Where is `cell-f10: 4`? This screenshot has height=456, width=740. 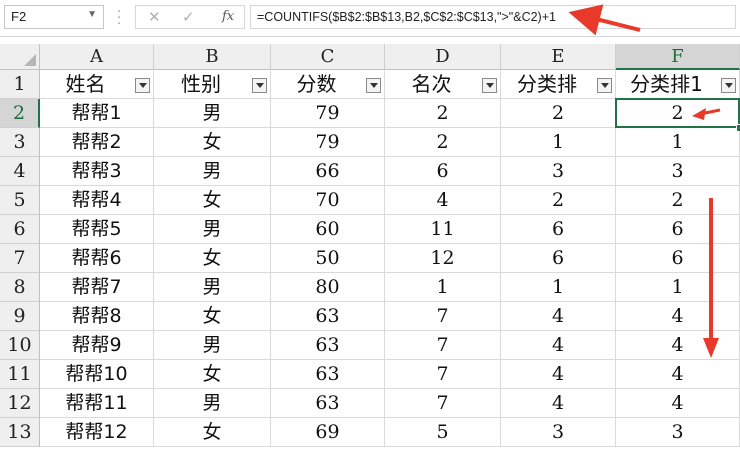 cell-f10: 4 is located at coordinates (678, 345).